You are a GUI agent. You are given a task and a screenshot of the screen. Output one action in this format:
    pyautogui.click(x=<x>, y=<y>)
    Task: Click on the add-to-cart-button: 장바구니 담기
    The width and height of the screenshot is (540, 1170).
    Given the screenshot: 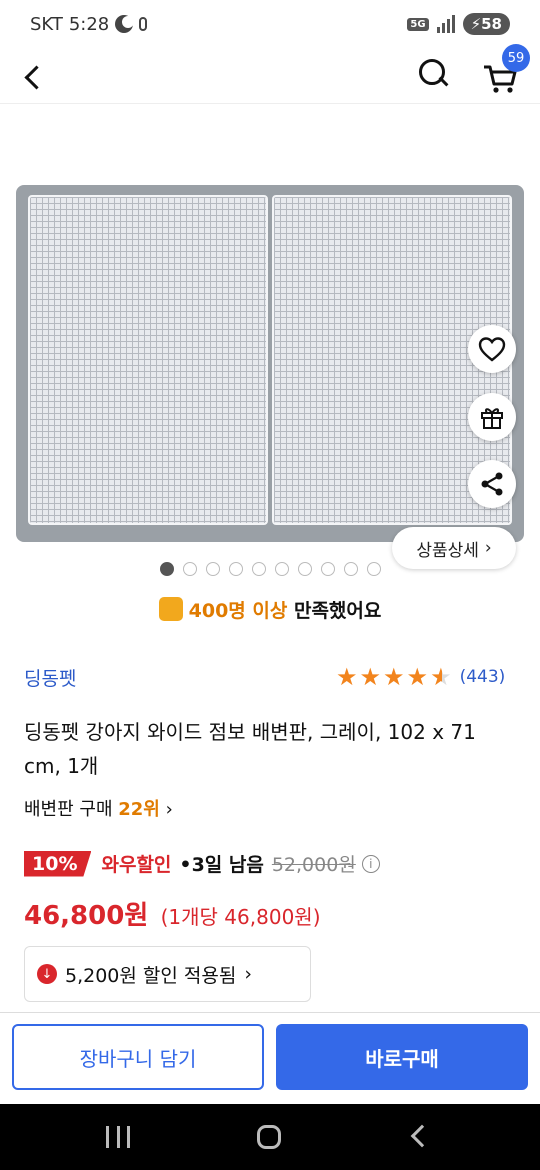 What is the action you would take?
    pyautogui.click(x=138, y=1057)
    